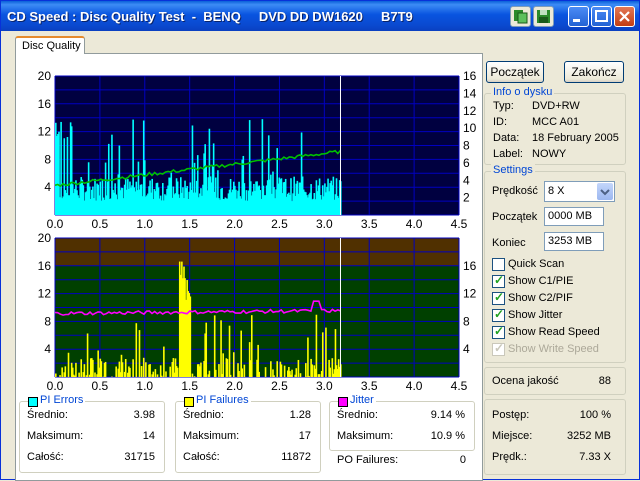 This screenshot has height=481, width=640. What do you see at coordinates (510, 415) in the screenshot?
I see `progress-label: Postęp:` at bounding box center [510, 415].